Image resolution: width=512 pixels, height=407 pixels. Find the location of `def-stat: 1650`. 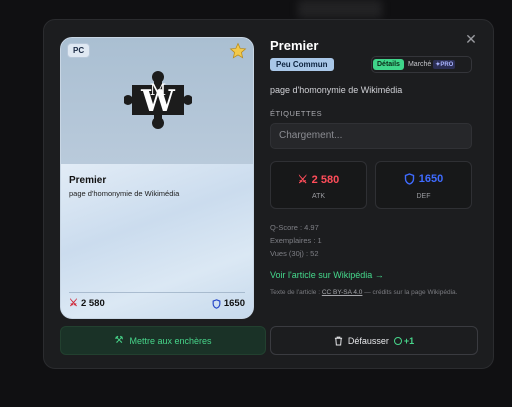

def-stat: 1650 is located at coordinates (423, 179).